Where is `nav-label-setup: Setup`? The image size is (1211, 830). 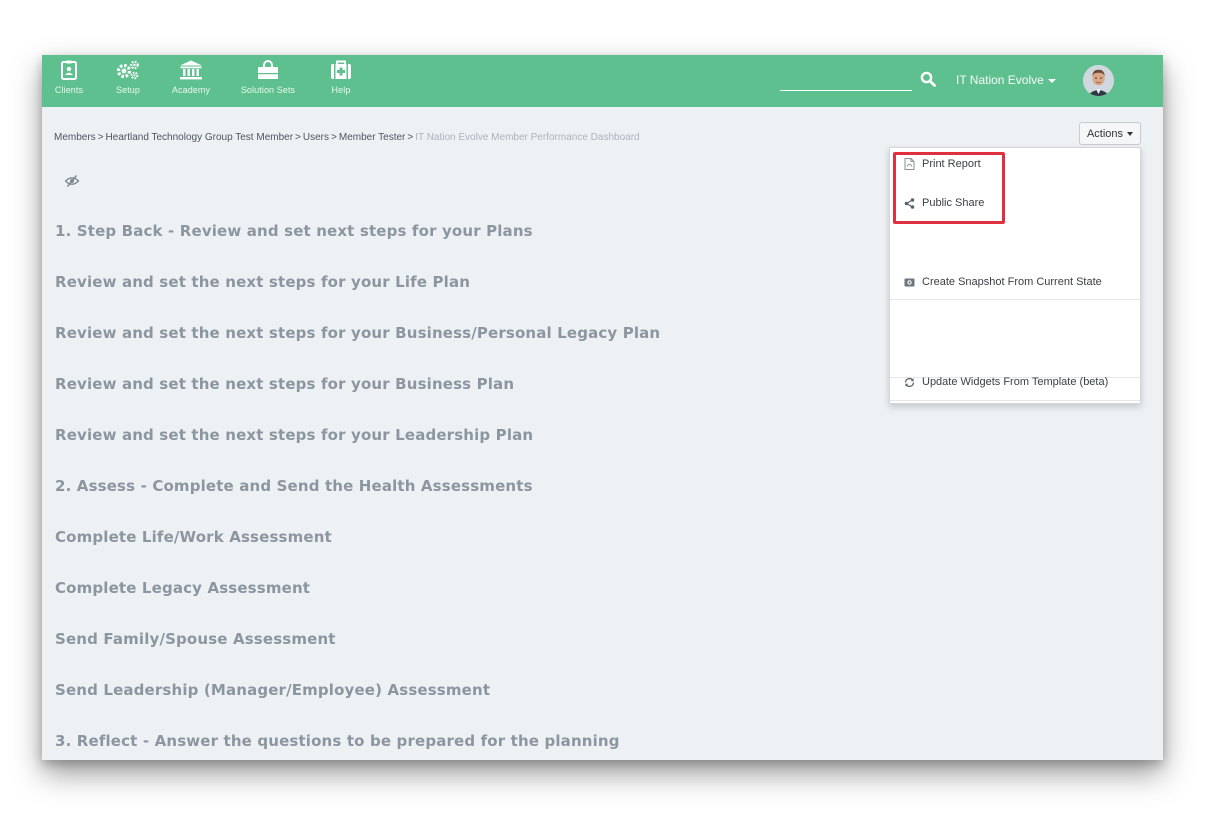 nav-label-setup: Setup is located at coordinates (128, 90).